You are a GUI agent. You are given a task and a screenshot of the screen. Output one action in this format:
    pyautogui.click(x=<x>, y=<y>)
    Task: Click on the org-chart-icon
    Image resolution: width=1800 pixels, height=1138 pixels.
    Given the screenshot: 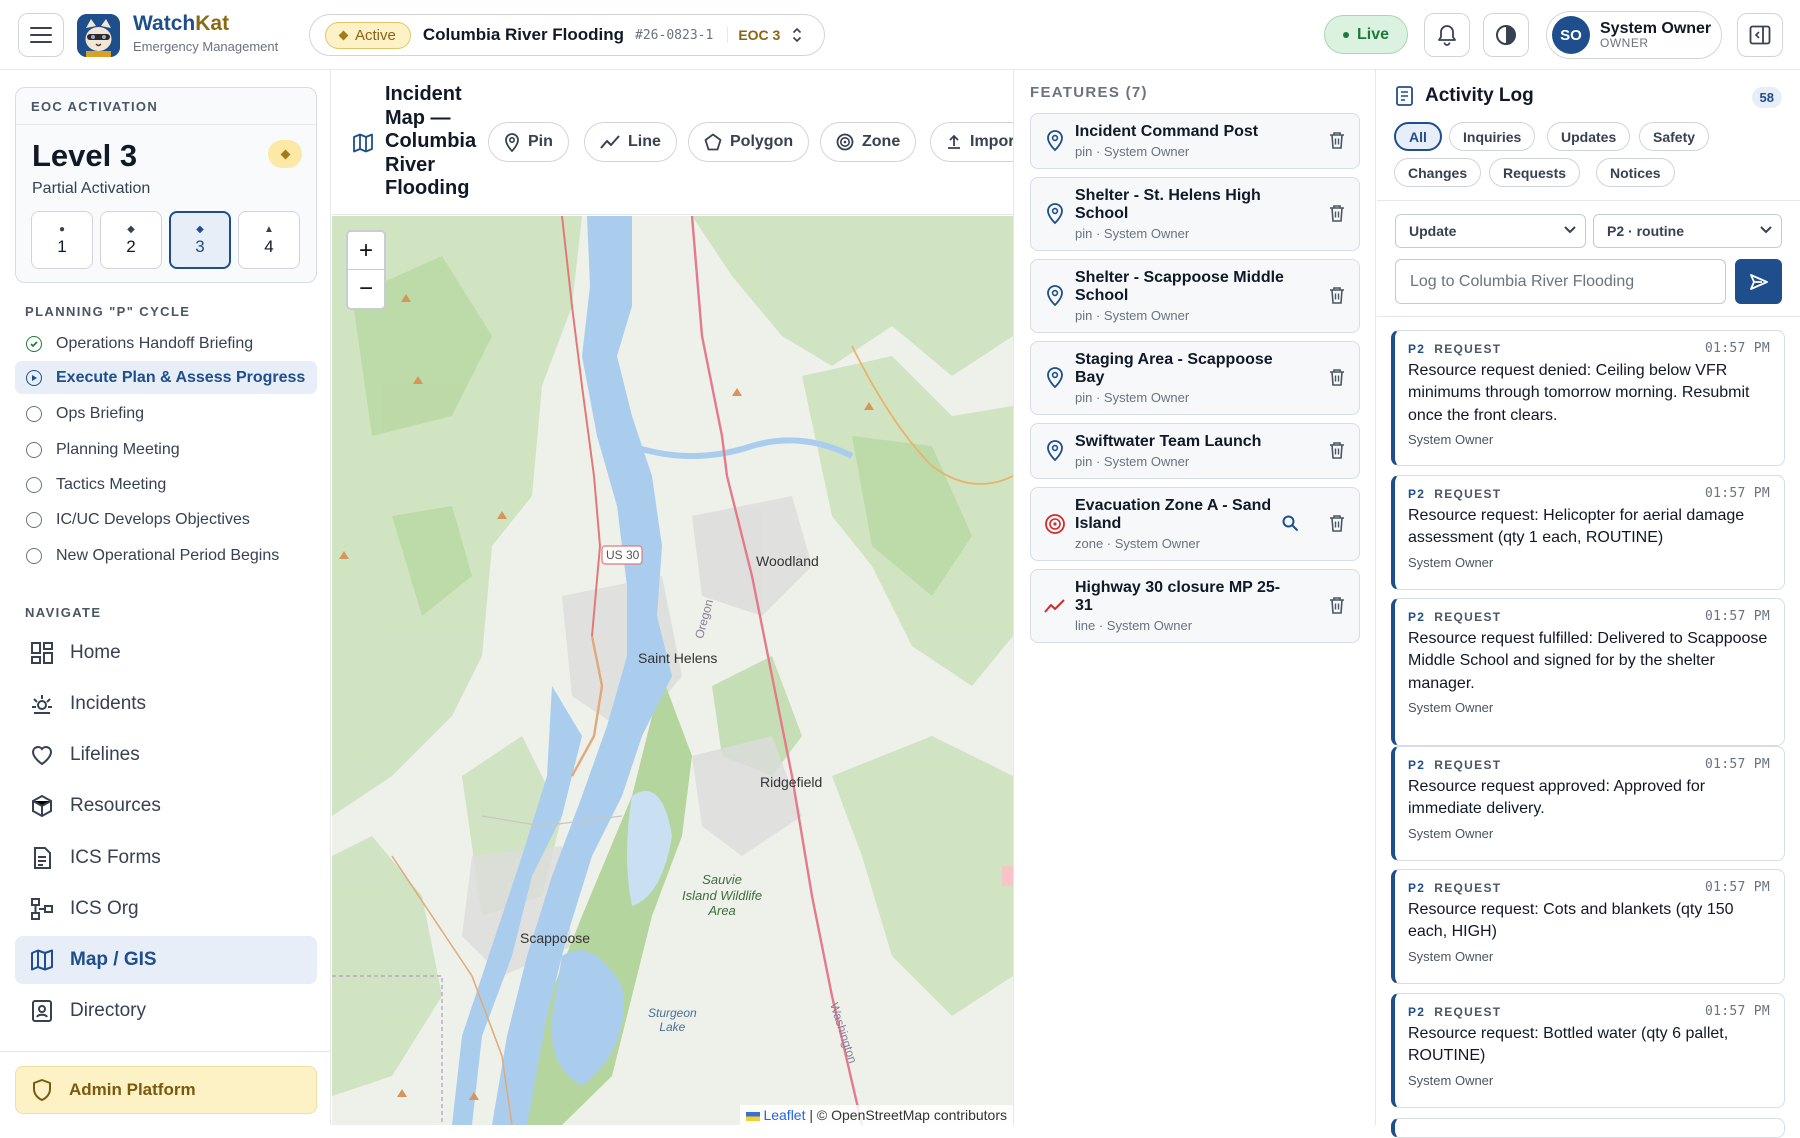 What is the action you would take?
    pyautogui.click(x=42, y=909)
    